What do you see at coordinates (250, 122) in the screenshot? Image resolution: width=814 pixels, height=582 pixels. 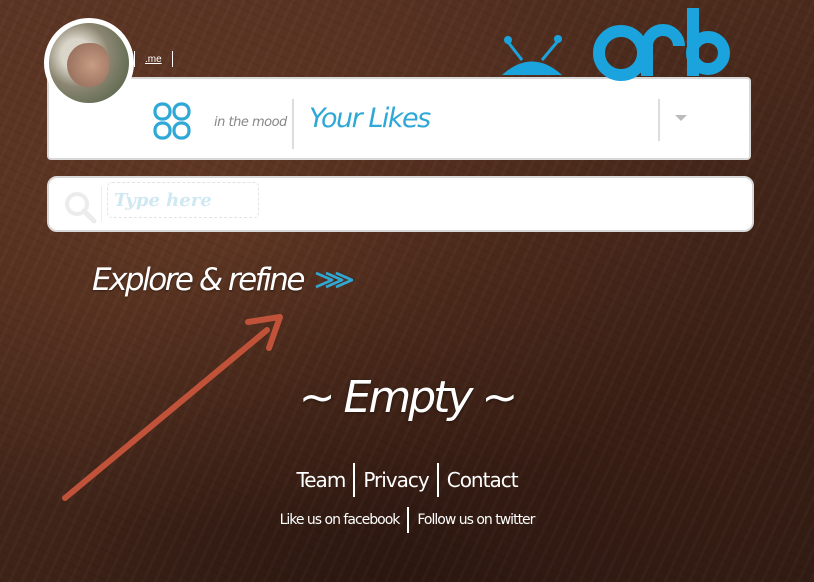 I see `mood-label: in the mood` at bounding box center [250, 122].